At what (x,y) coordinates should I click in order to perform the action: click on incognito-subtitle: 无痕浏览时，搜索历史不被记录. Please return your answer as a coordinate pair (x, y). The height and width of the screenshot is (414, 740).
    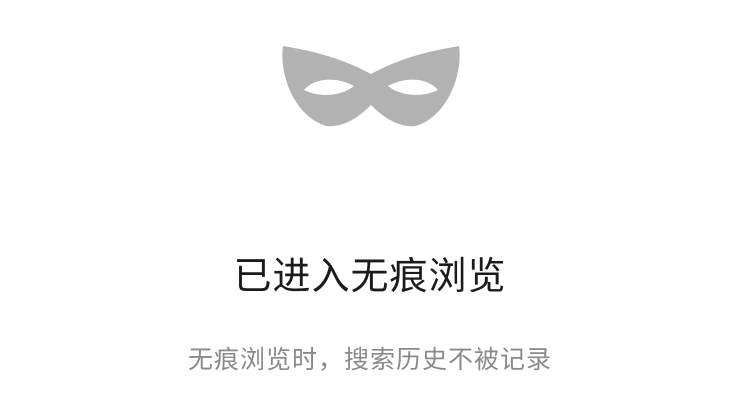
    Looking at the image, I should click on (369, 359).